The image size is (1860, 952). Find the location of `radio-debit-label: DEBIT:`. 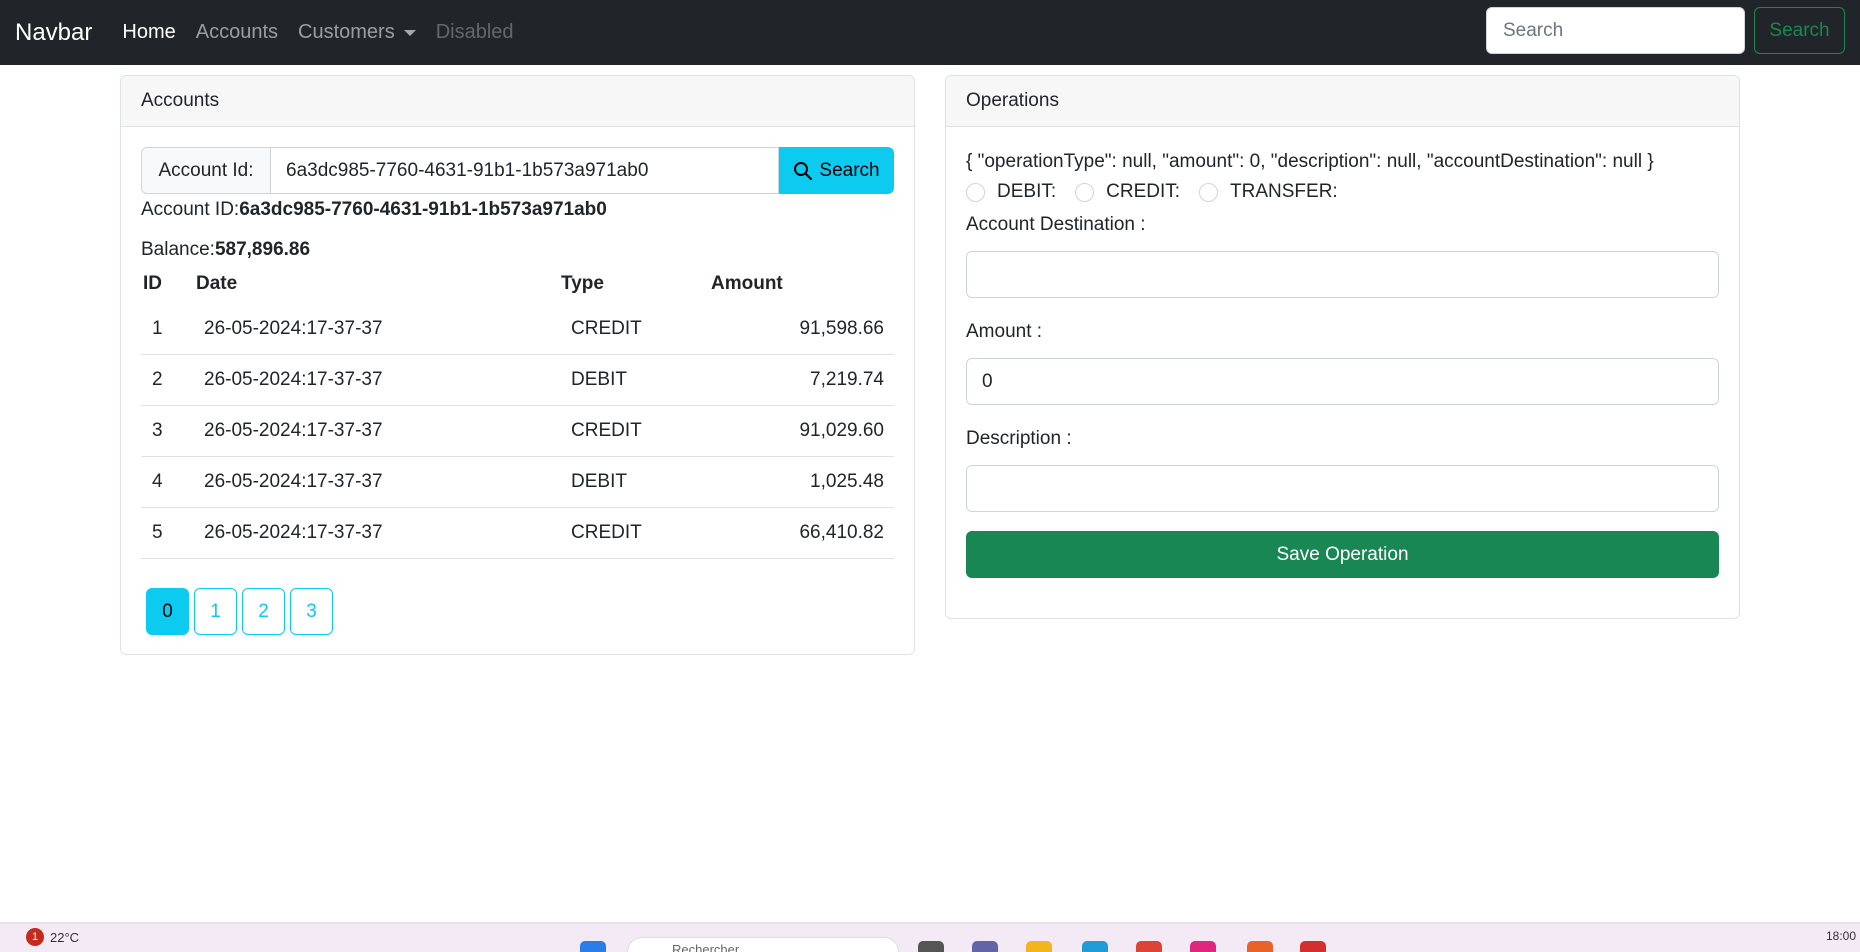

radio-debit-label: DEBIT: is located at coordinates (1027, 191).